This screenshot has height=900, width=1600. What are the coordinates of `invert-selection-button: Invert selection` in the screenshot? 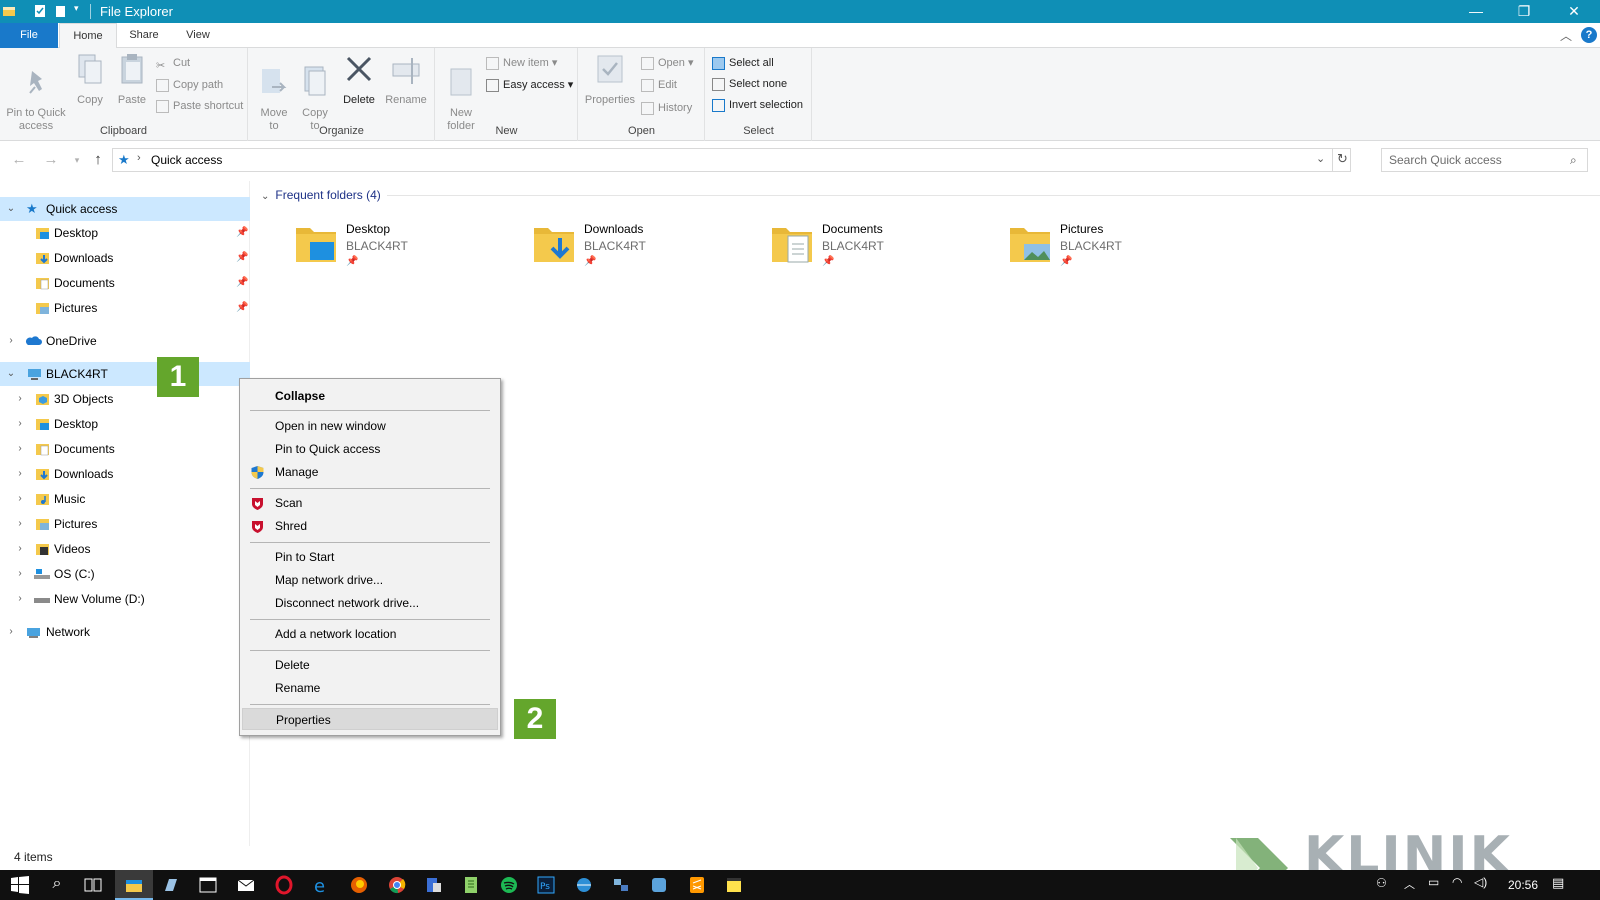 It's located at (757, 105).